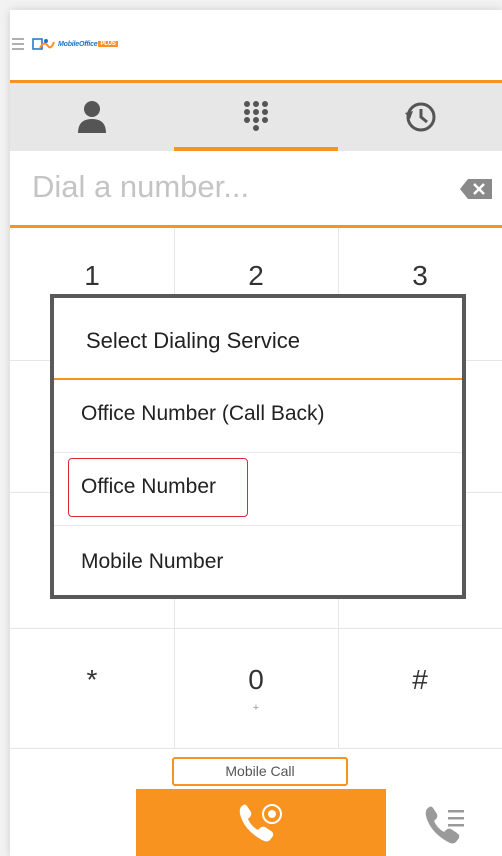 This screenshot has width=502, height=856. I want to click on highlight-box, so click(158, 487).